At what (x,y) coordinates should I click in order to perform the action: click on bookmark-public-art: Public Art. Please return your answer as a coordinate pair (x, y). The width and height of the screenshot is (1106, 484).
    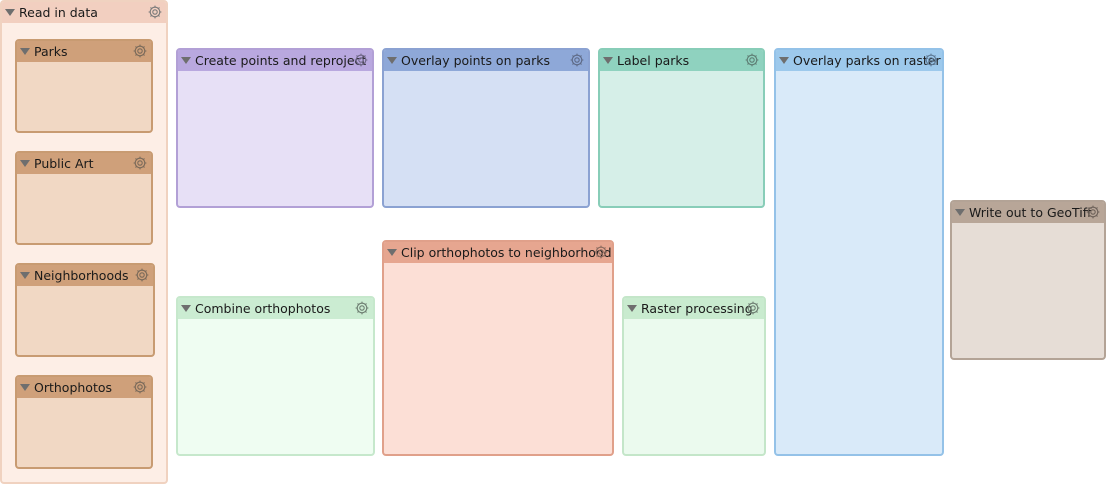
    Looking at the image, I should click on (84, 198).